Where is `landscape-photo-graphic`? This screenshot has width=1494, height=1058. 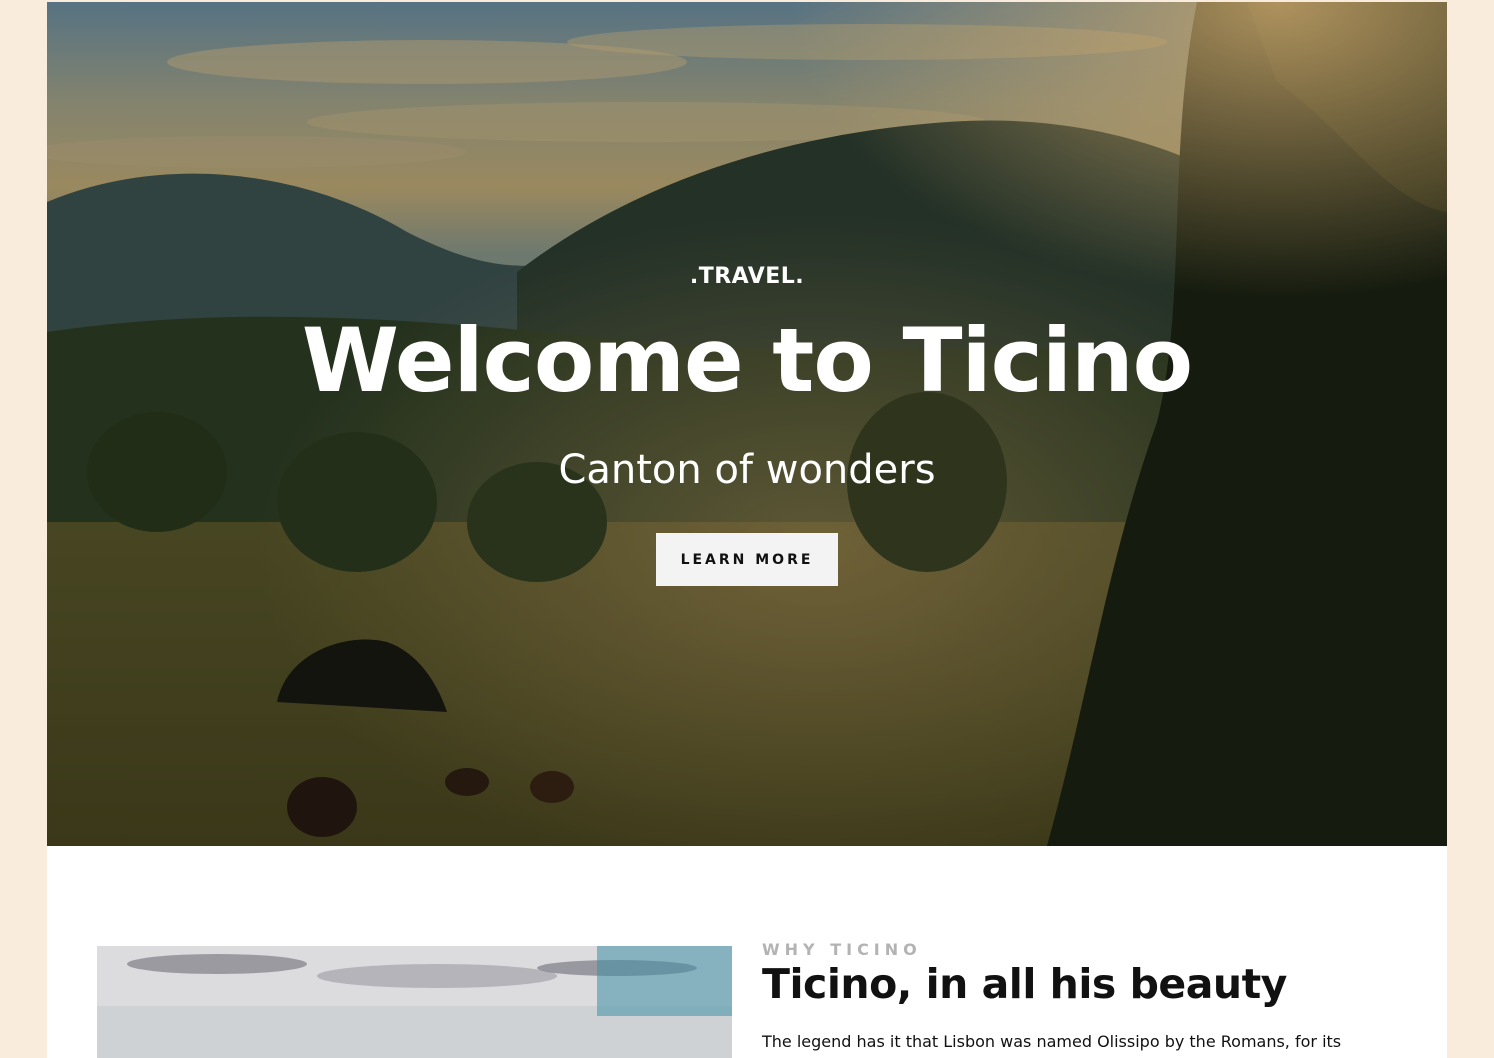
landscape-photo-graphic is located at coordinates (414, 1002).